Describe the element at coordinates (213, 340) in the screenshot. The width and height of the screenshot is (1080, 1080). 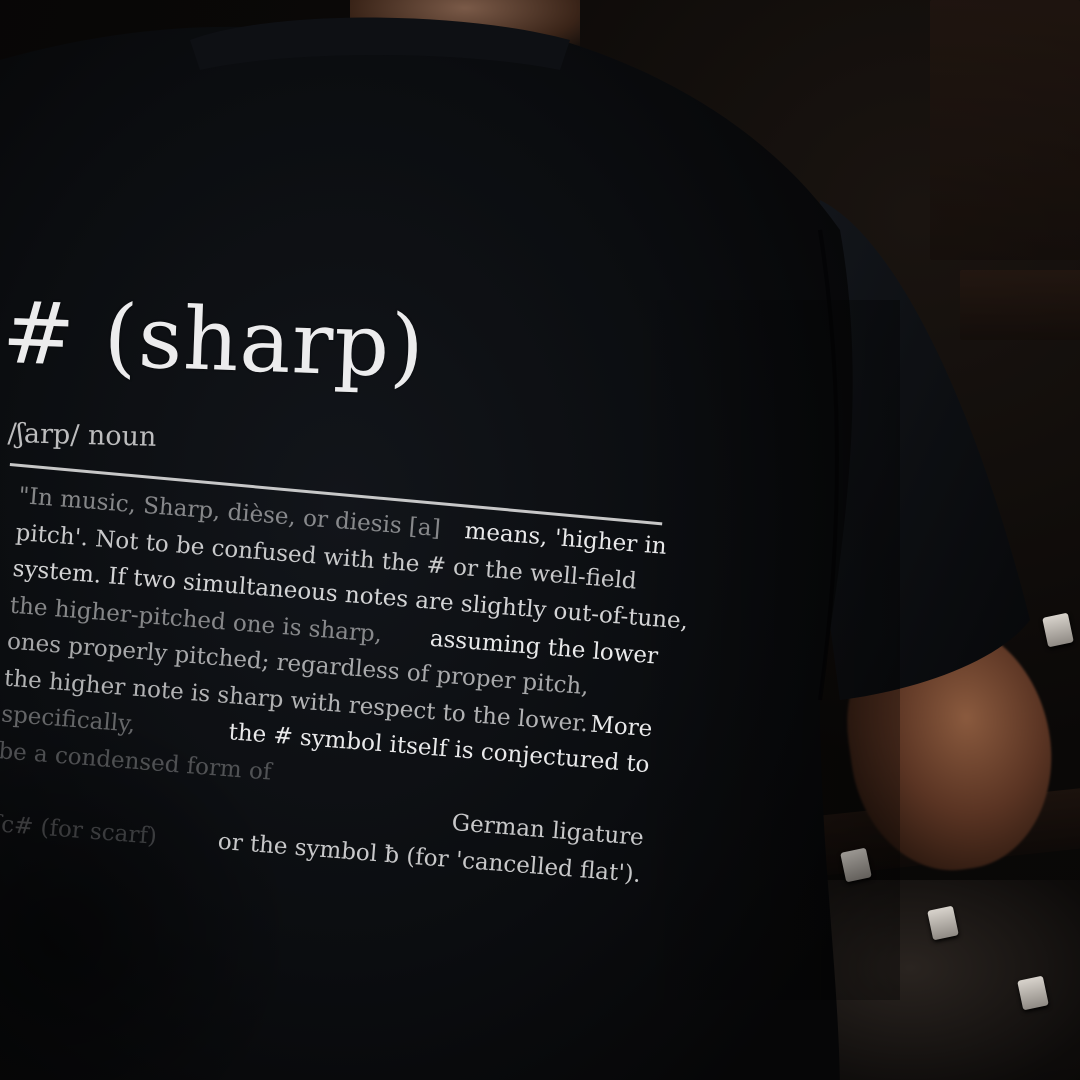
I see `print-headword: # (sharp)` at that location.